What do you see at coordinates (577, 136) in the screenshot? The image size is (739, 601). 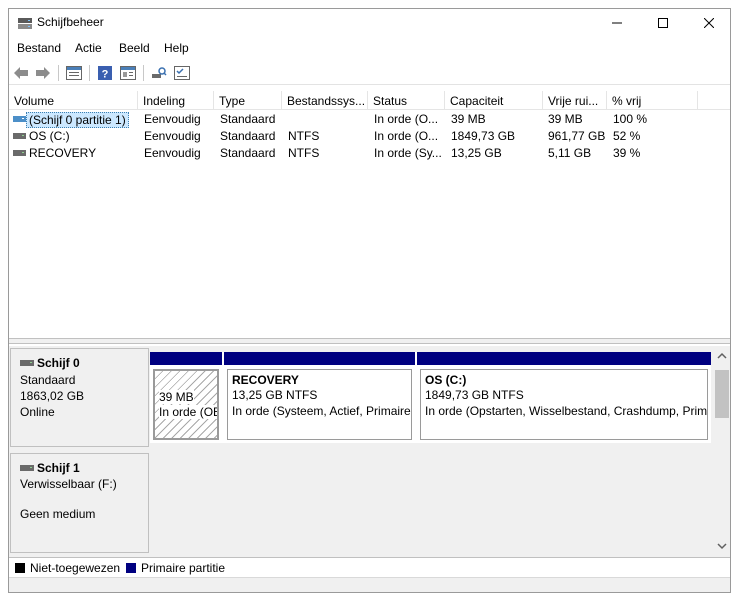 I see `cell-vrije-ruimte: 961,77 GB` at bounding box center [577, 136].